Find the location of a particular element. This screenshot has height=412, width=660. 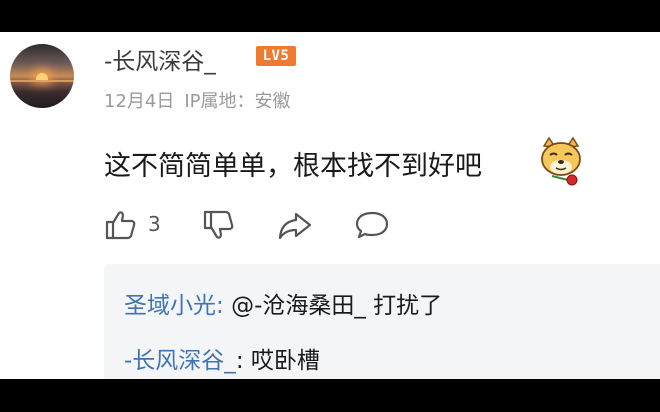

share-icon is located at coordinates (295, 225).